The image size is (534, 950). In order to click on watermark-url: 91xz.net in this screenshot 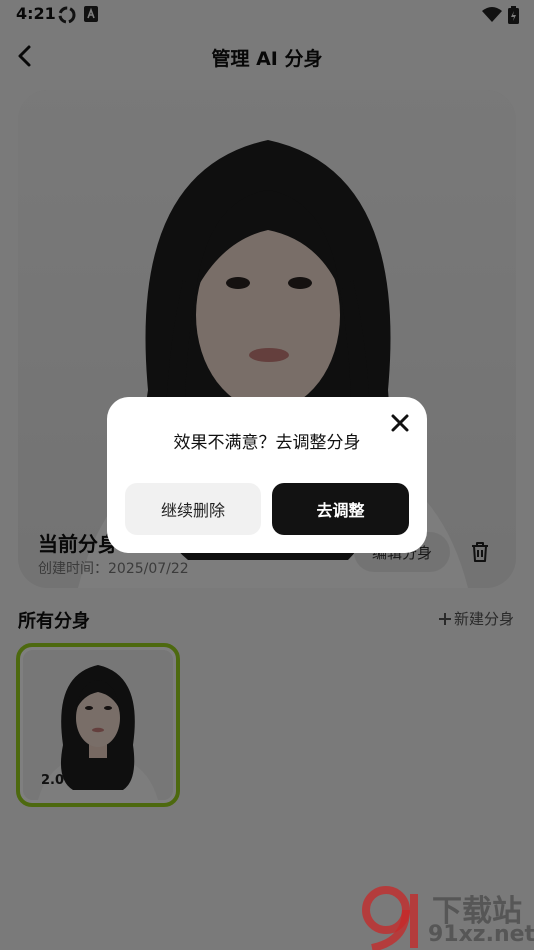, I will do `click(481, 934)`.